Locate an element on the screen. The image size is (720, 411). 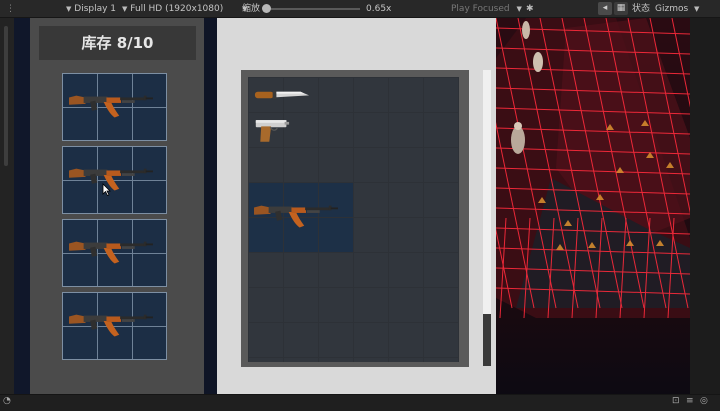
stats-toggle: 状态 is located at coordinates (641, 9).